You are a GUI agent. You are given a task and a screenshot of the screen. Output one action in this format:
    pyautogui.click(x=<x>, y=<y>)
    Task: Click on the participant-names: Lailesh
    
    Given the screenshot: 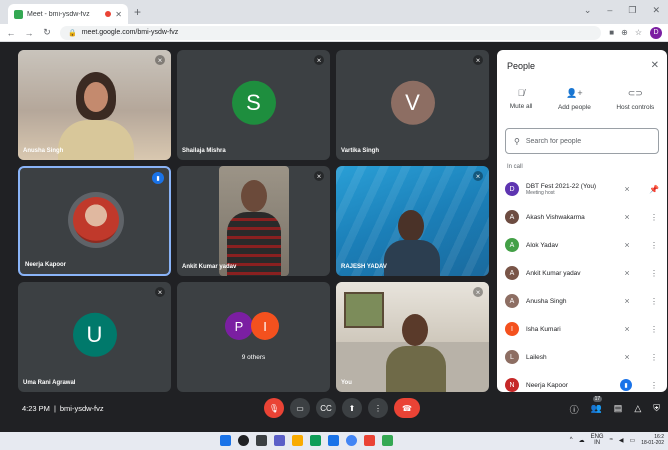 What is the action you would take?
    pyautogui.click(x=570, y=357)
    